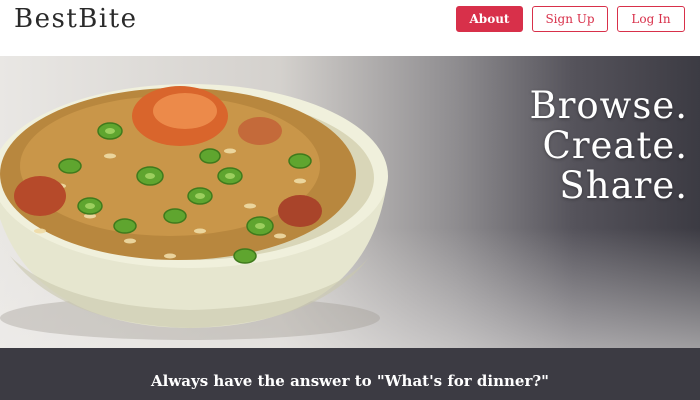  I want to click on tagline-line-3: Share., so click(623, 185).